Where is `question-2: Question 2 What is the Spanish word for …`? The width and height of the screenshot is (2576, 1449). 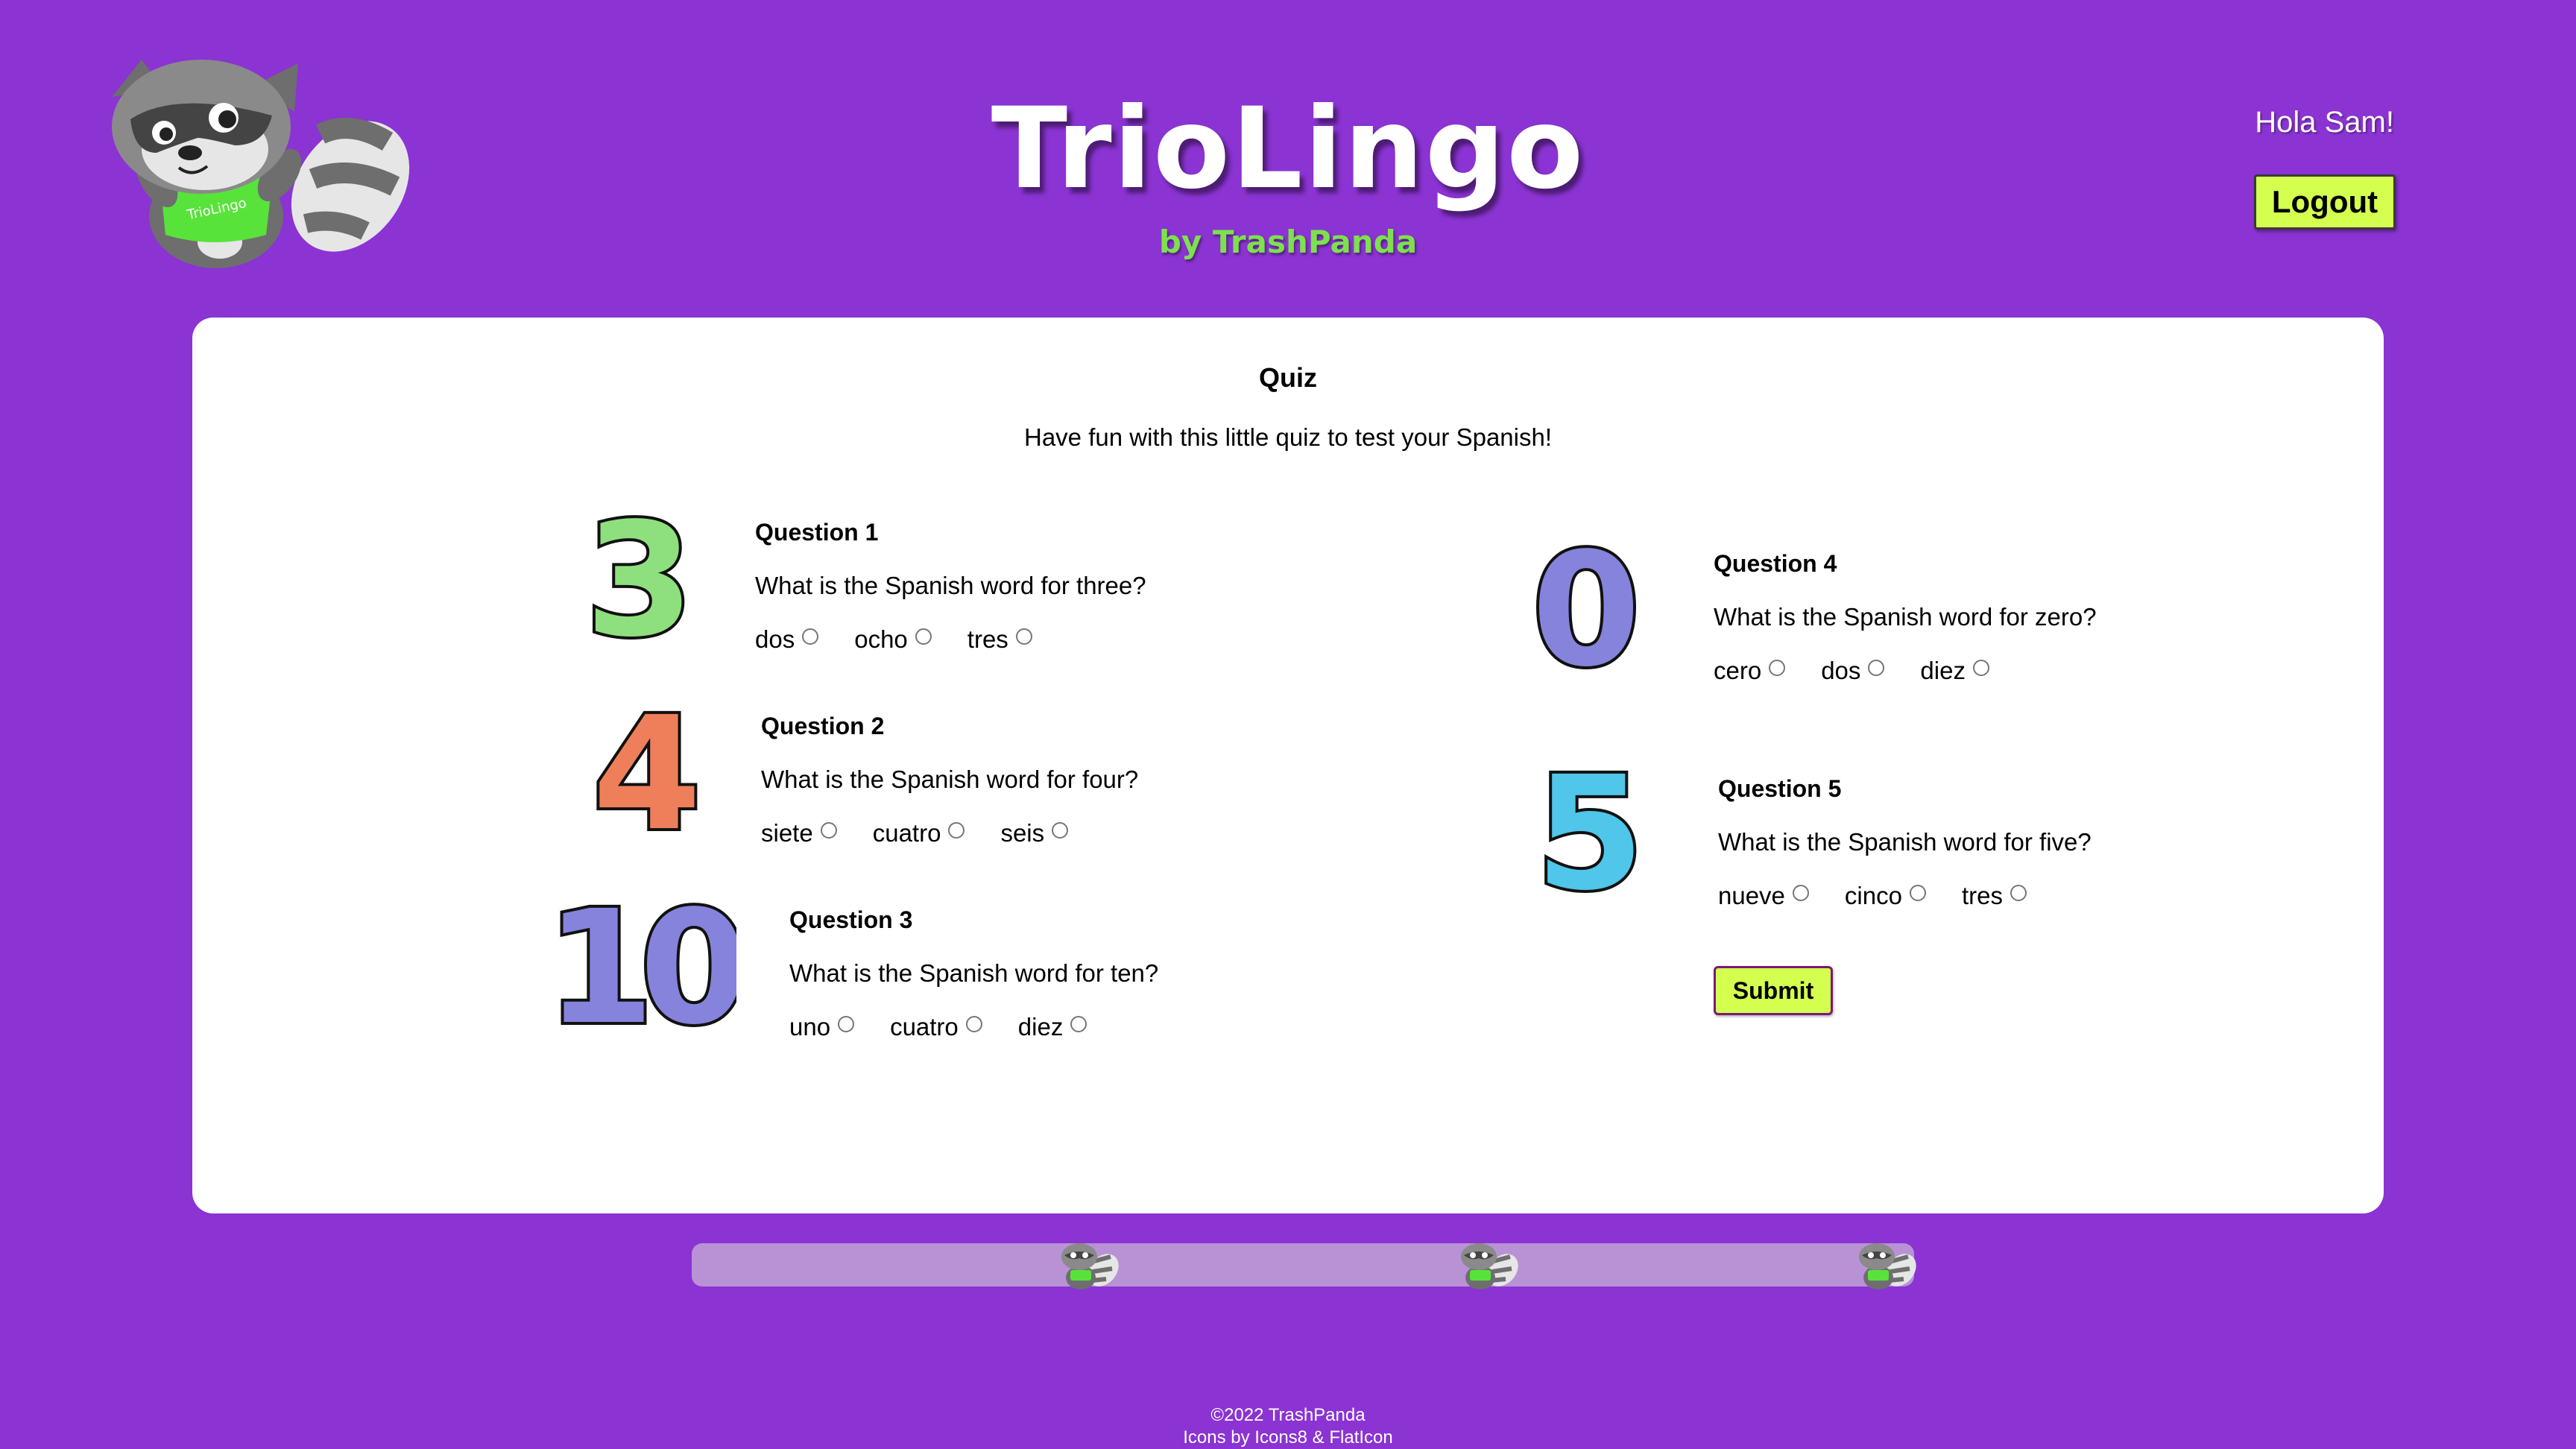 question-2: Question 2 What is the Spanish word for … is located at coordinates (949, 780).